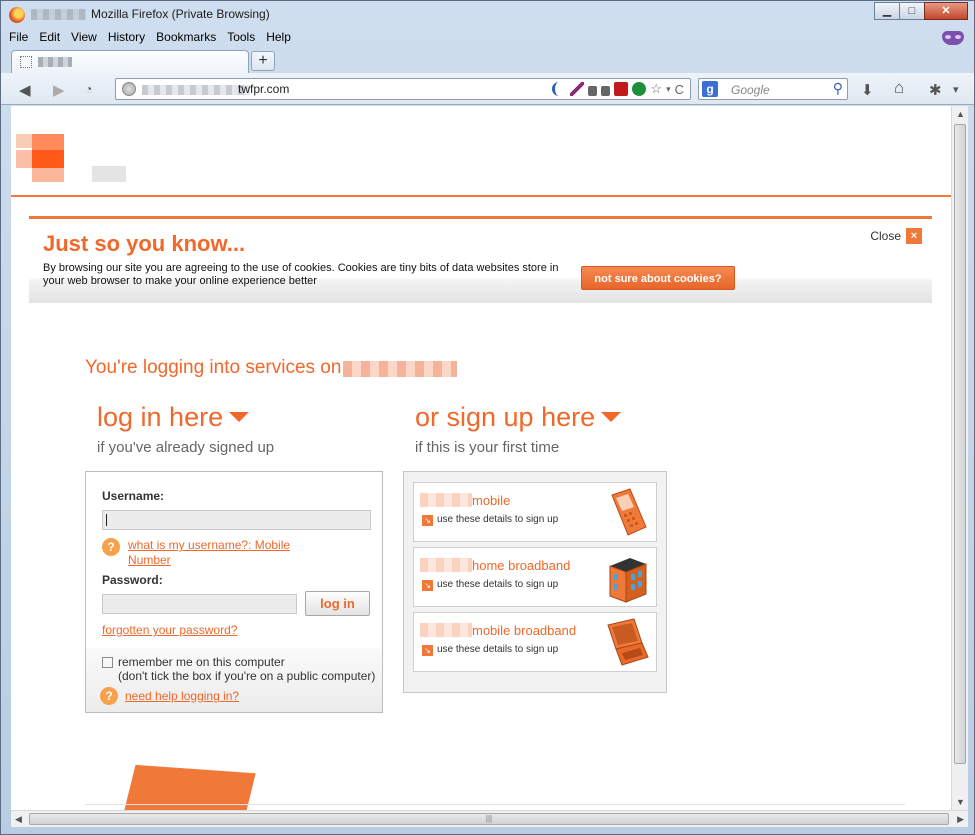 The width and height of the screenshot is (975, 835). Describe the element at coordinates (628, 642) in the screenshot. I see `laptop-icon` at that location.